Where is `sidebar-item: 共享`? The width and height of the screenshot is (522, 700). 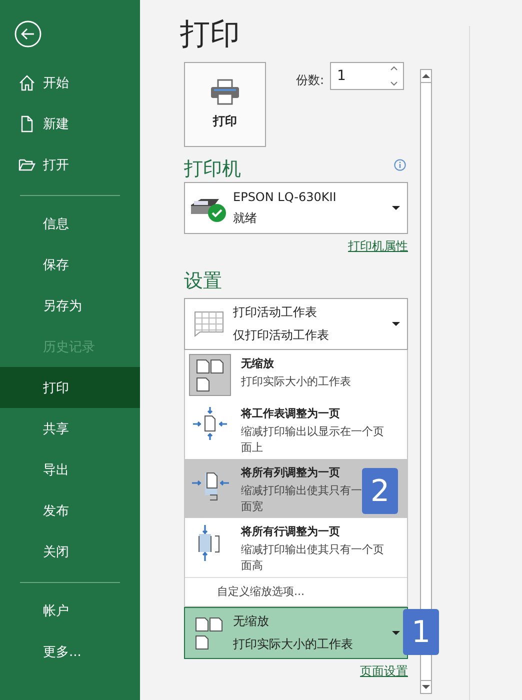 sidebar-item: 共享 is located at coordinates (70, 428).